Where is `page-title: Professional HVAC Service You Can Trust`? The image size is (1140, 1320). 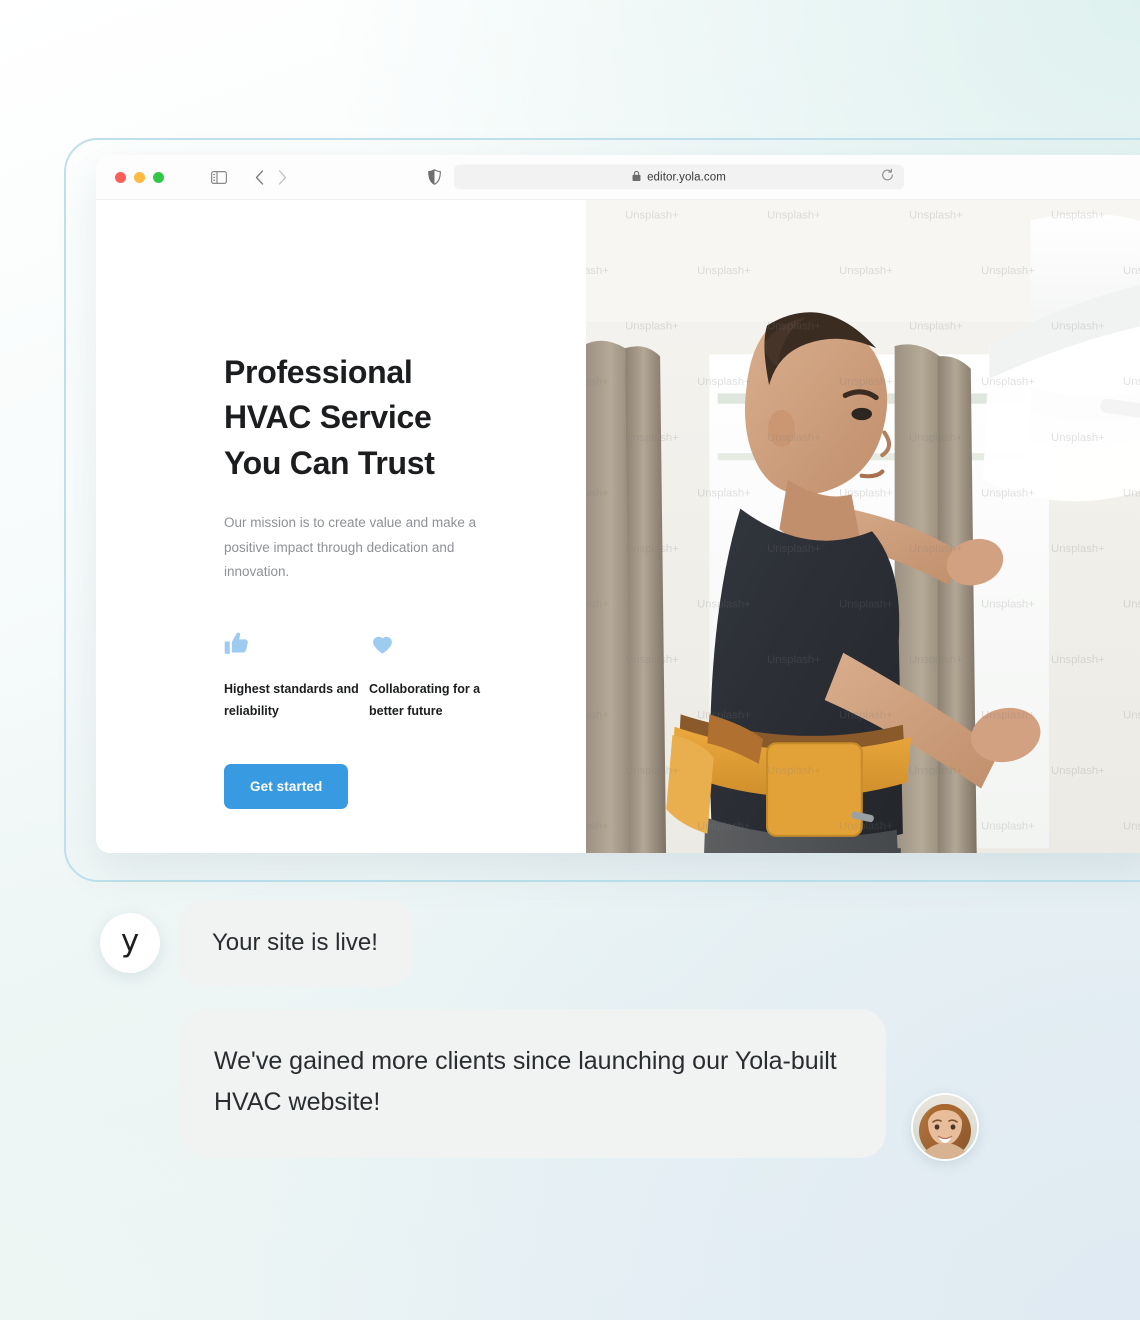
page-title: Professional HVAC Service You Can Trust is located at coordinates (369, 418).